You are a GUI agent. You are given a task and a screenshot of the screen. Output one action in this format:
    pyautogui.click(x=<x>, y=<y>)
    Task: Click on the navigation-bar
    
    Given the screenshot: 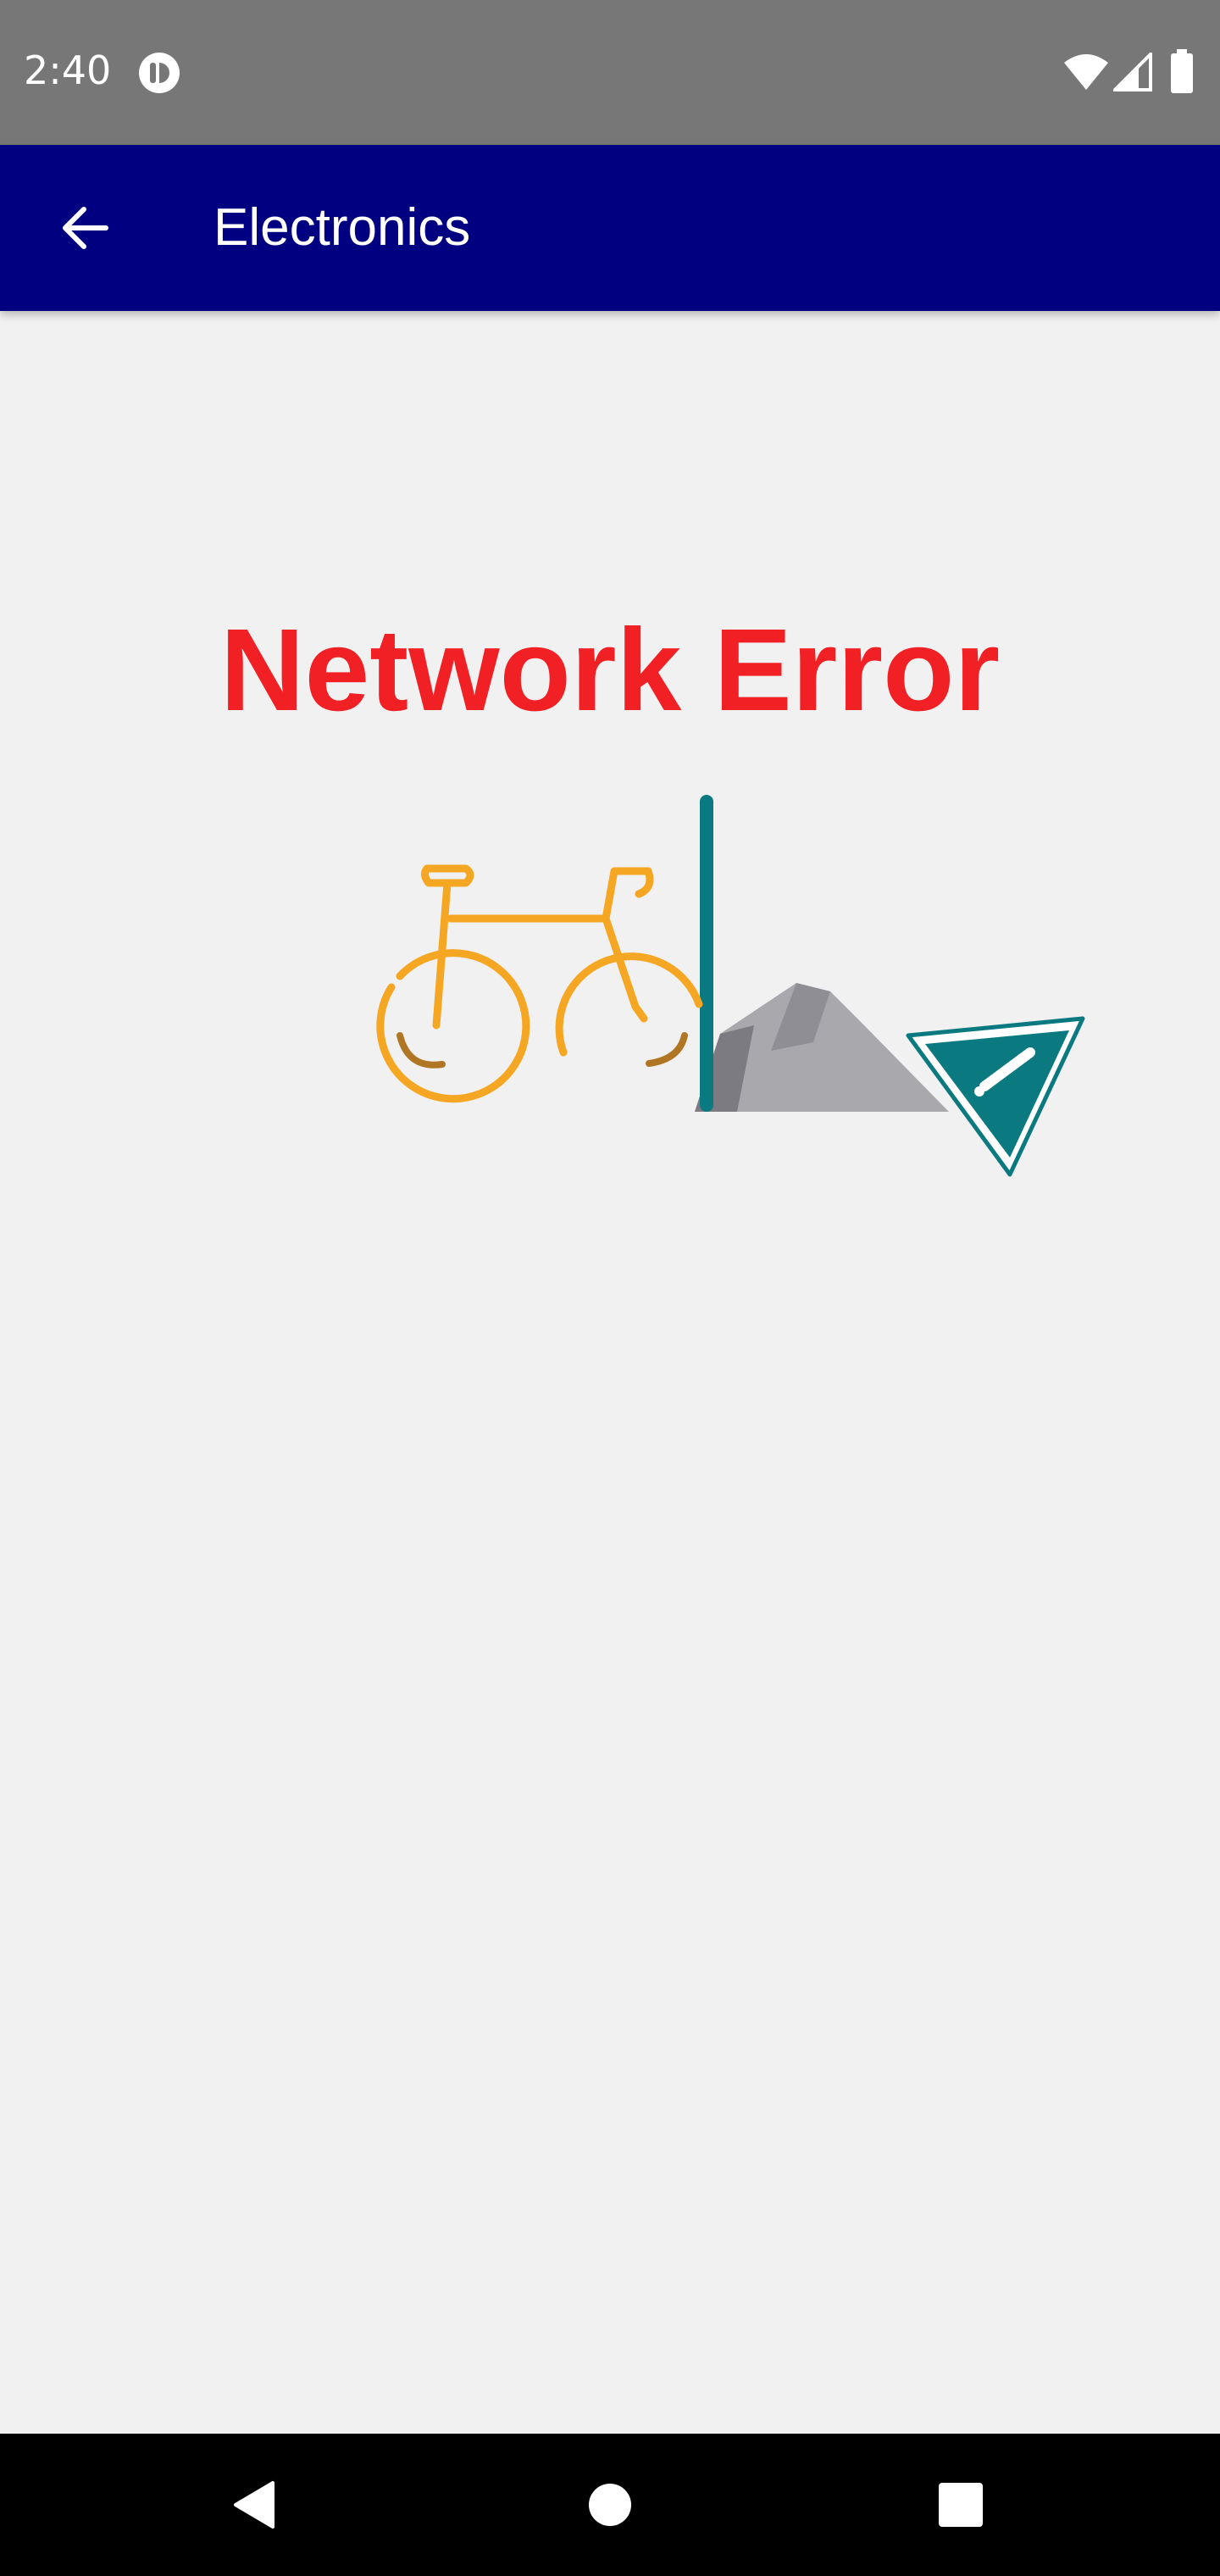 What is the action you would take?
    pyautogui.click(x=610, y=2505)
    